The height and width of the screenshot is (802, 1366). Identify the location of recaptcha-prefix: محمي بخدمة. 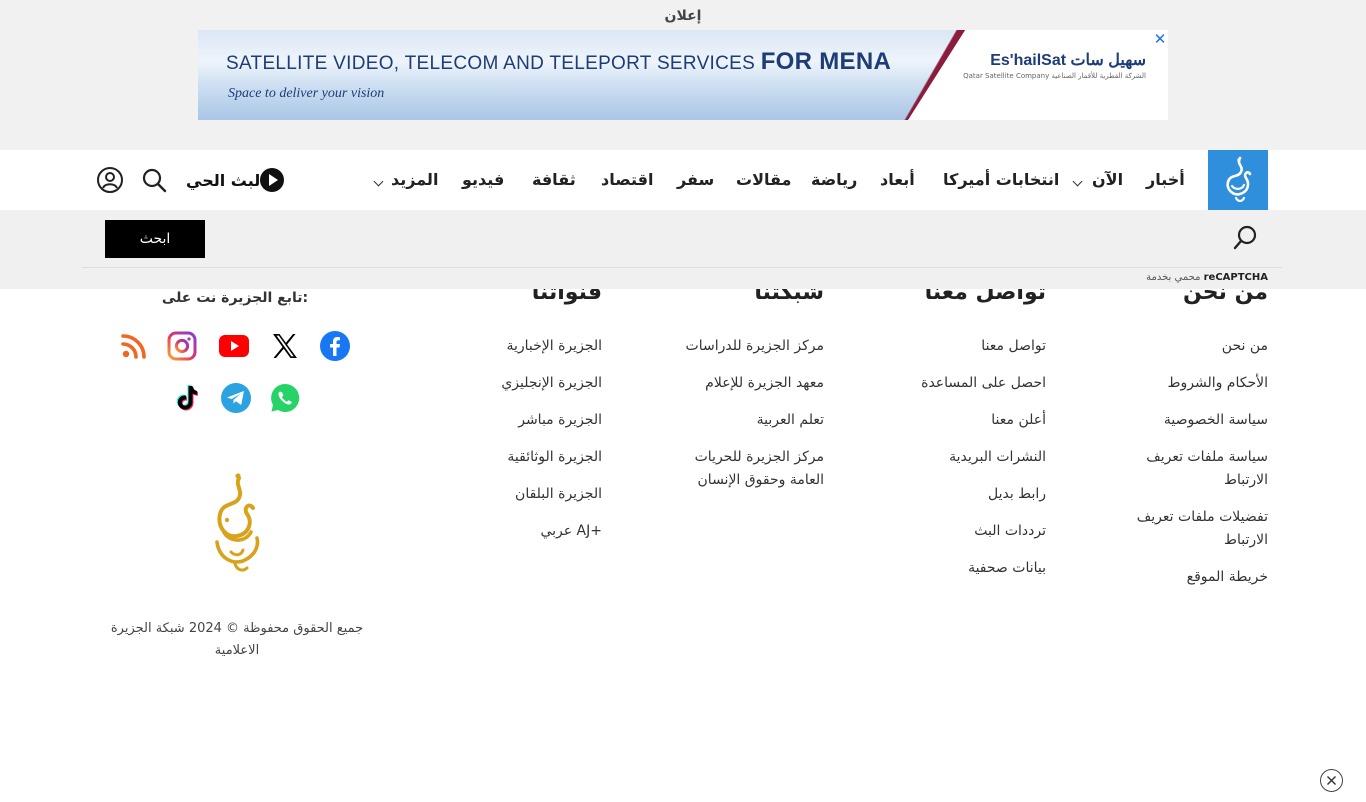
(1173, 277).